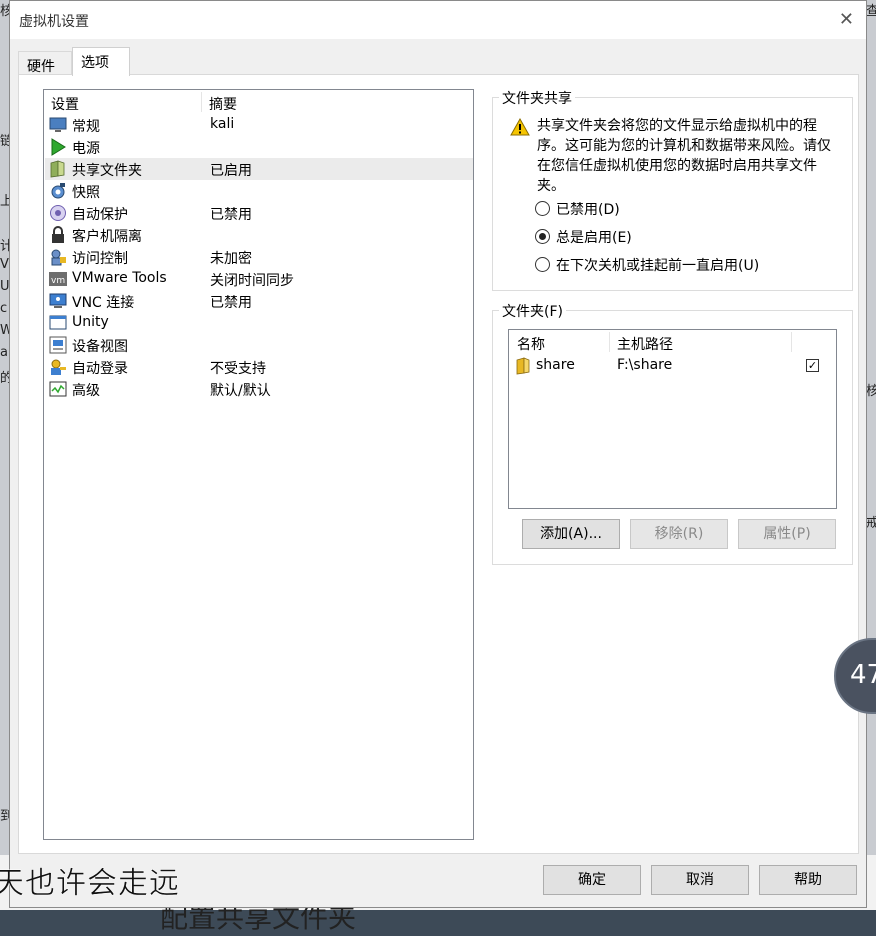 The height and width of the screenshot is (936, 876). I want to click on settings-item: vm VMware Tools 关闭时间同步, so click(259, 279).